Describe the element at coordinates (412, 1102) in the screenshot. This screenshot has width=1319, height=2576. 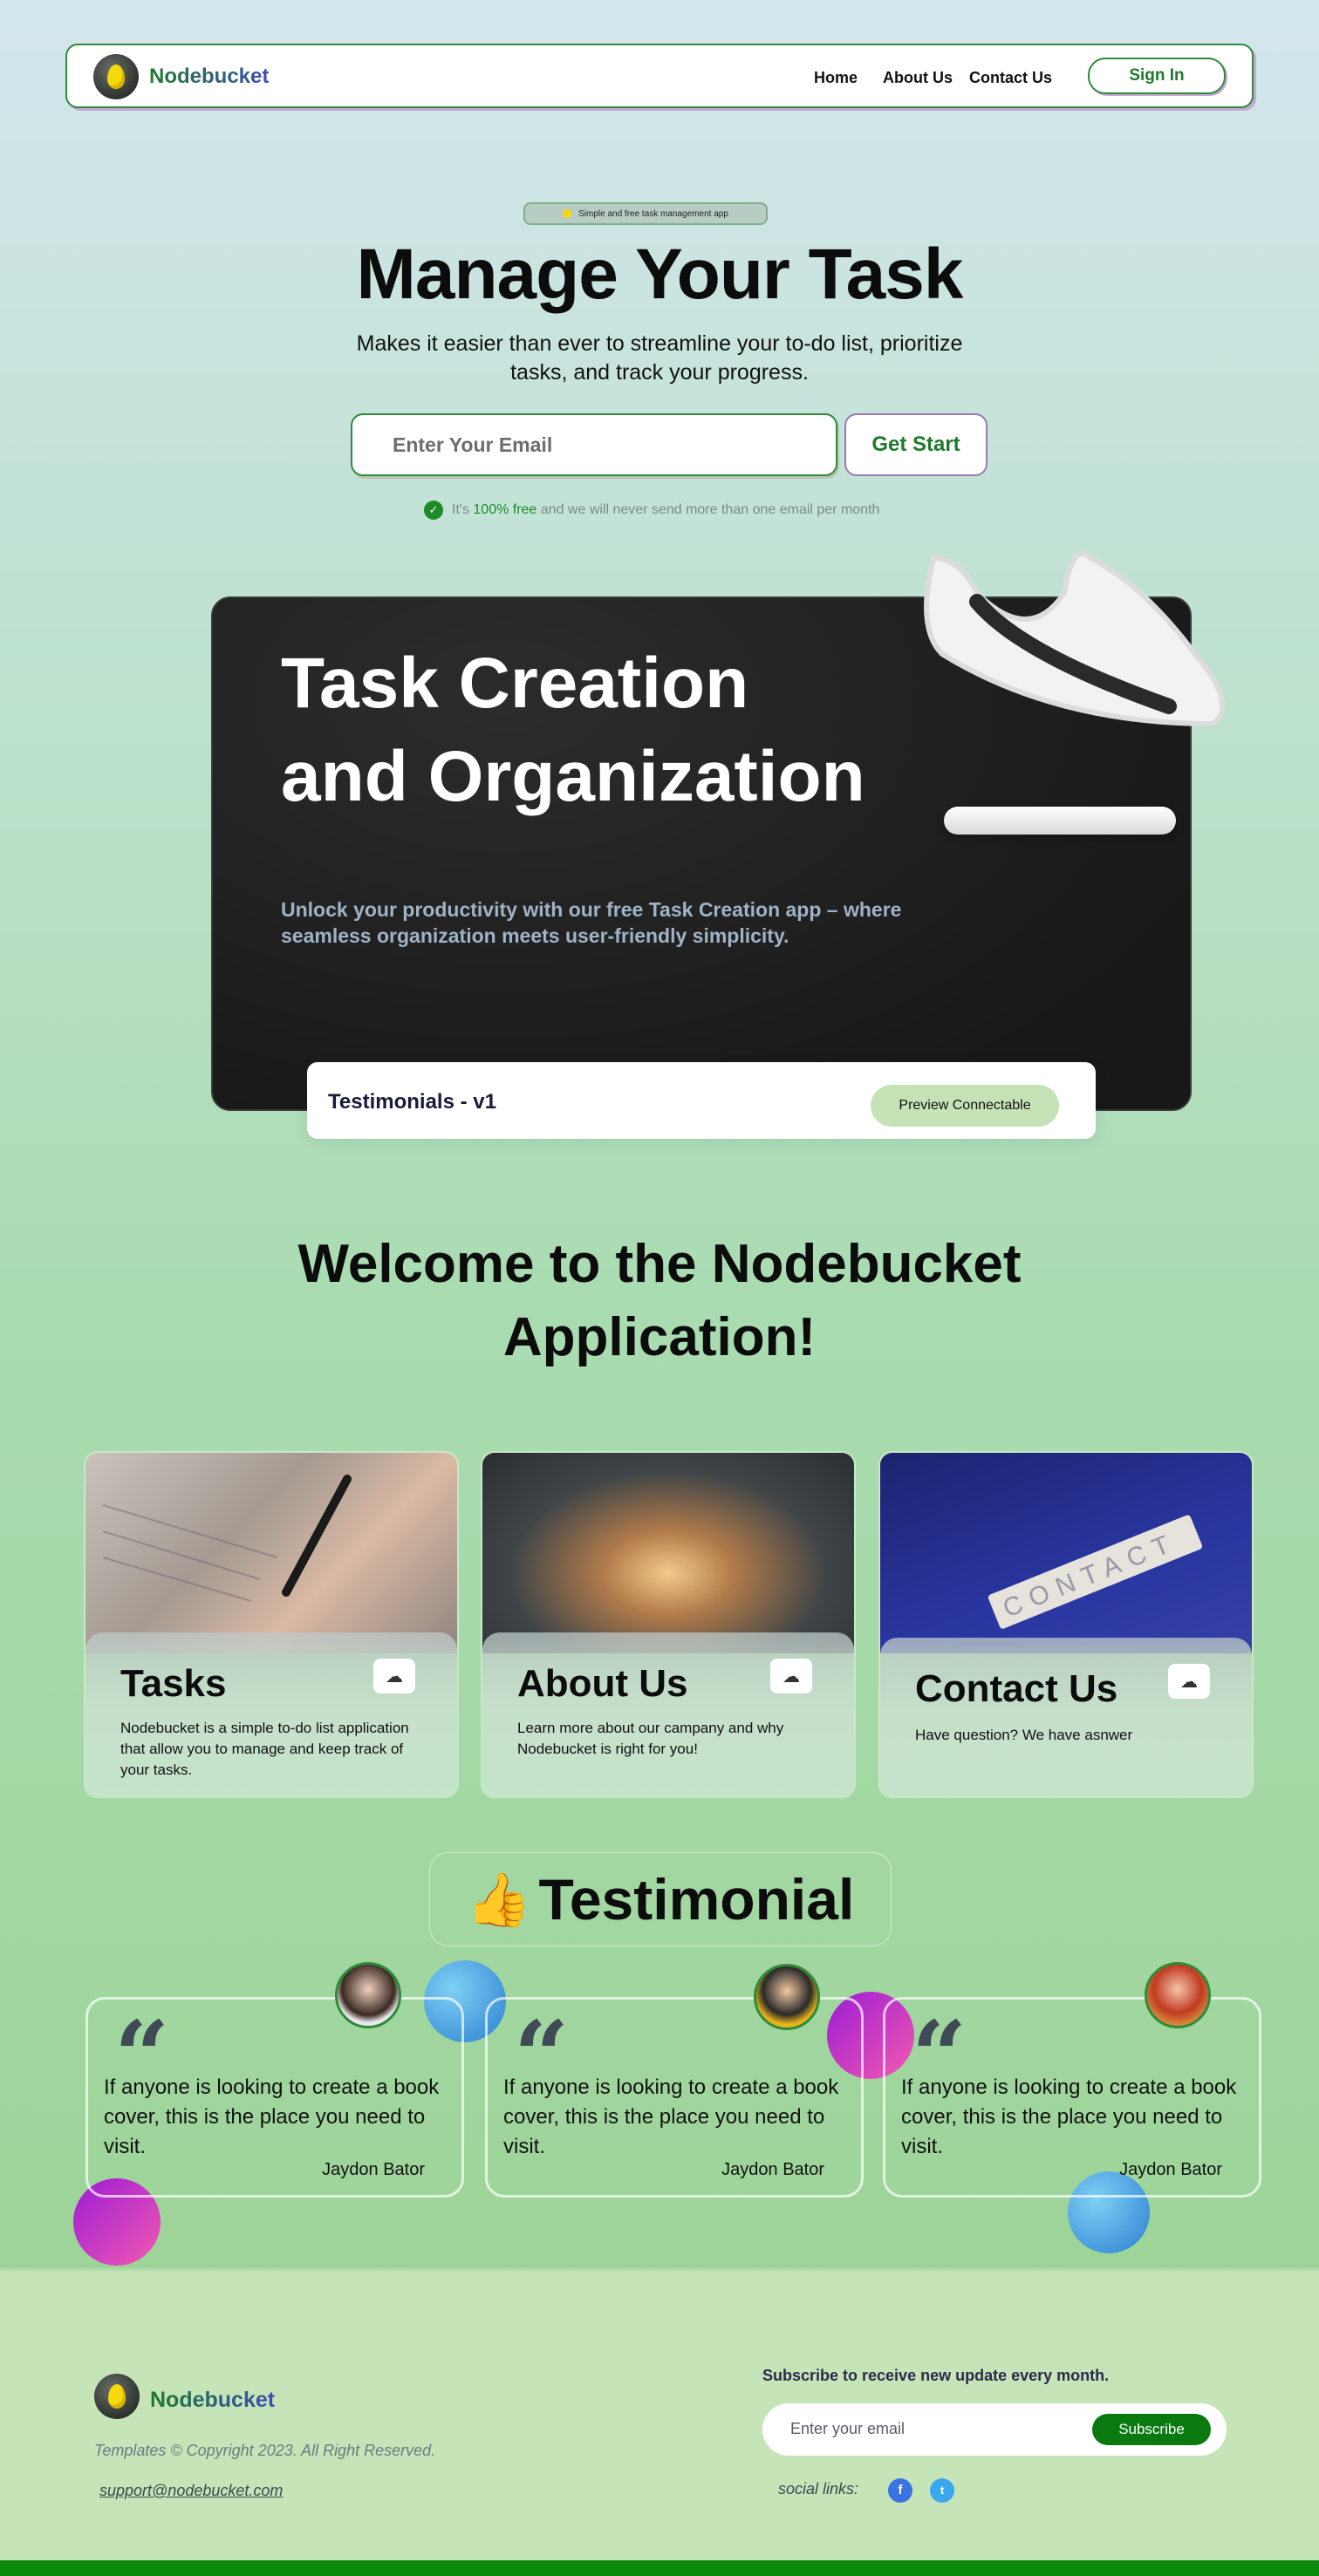
I see `testimonials-bar-label: Testimonials - v1` at that location.